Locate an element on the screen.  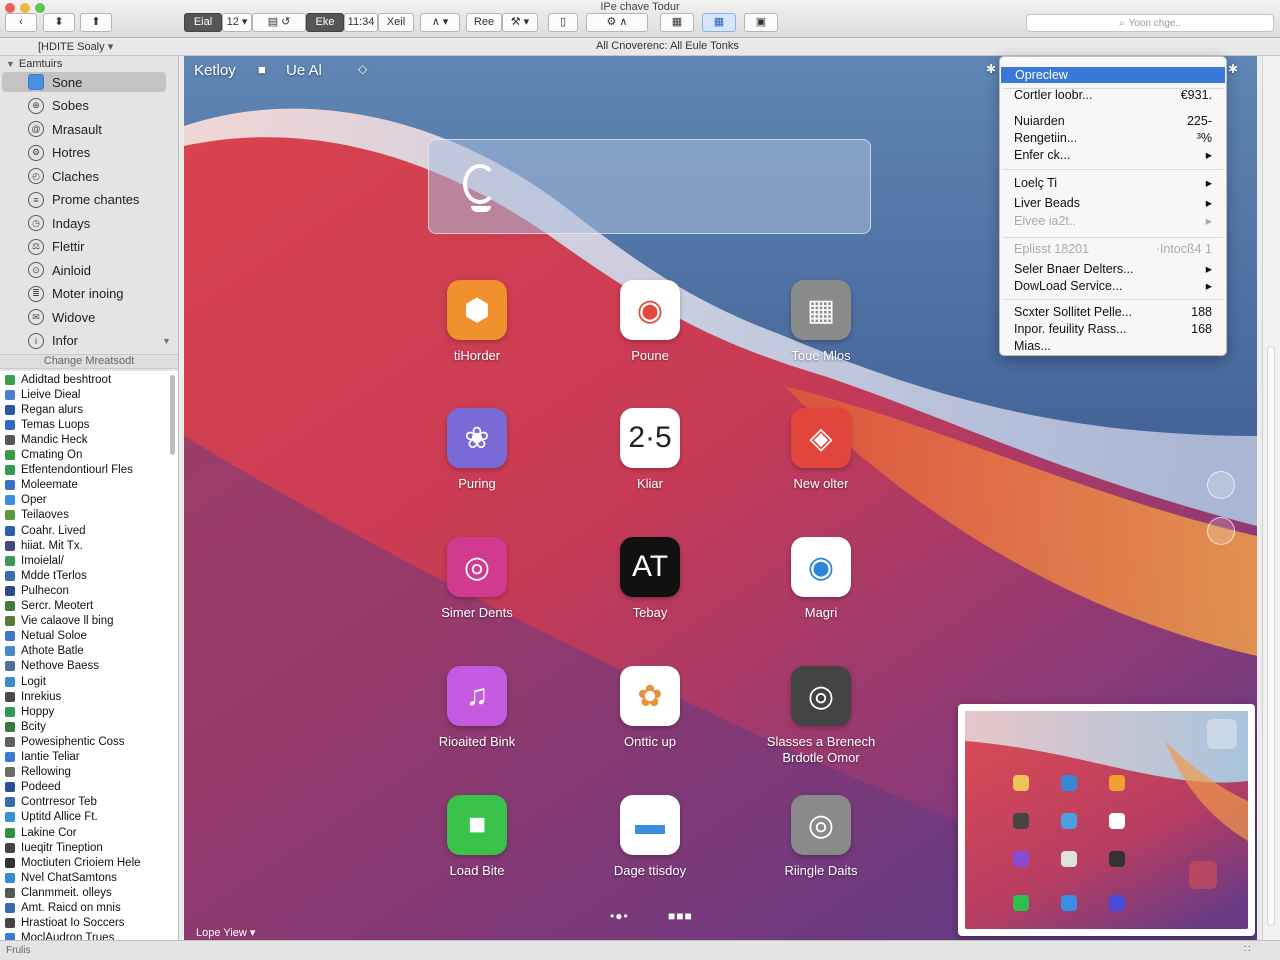
menu-item: Enfer ck... ▸ is located at coordinates (1113, 155).